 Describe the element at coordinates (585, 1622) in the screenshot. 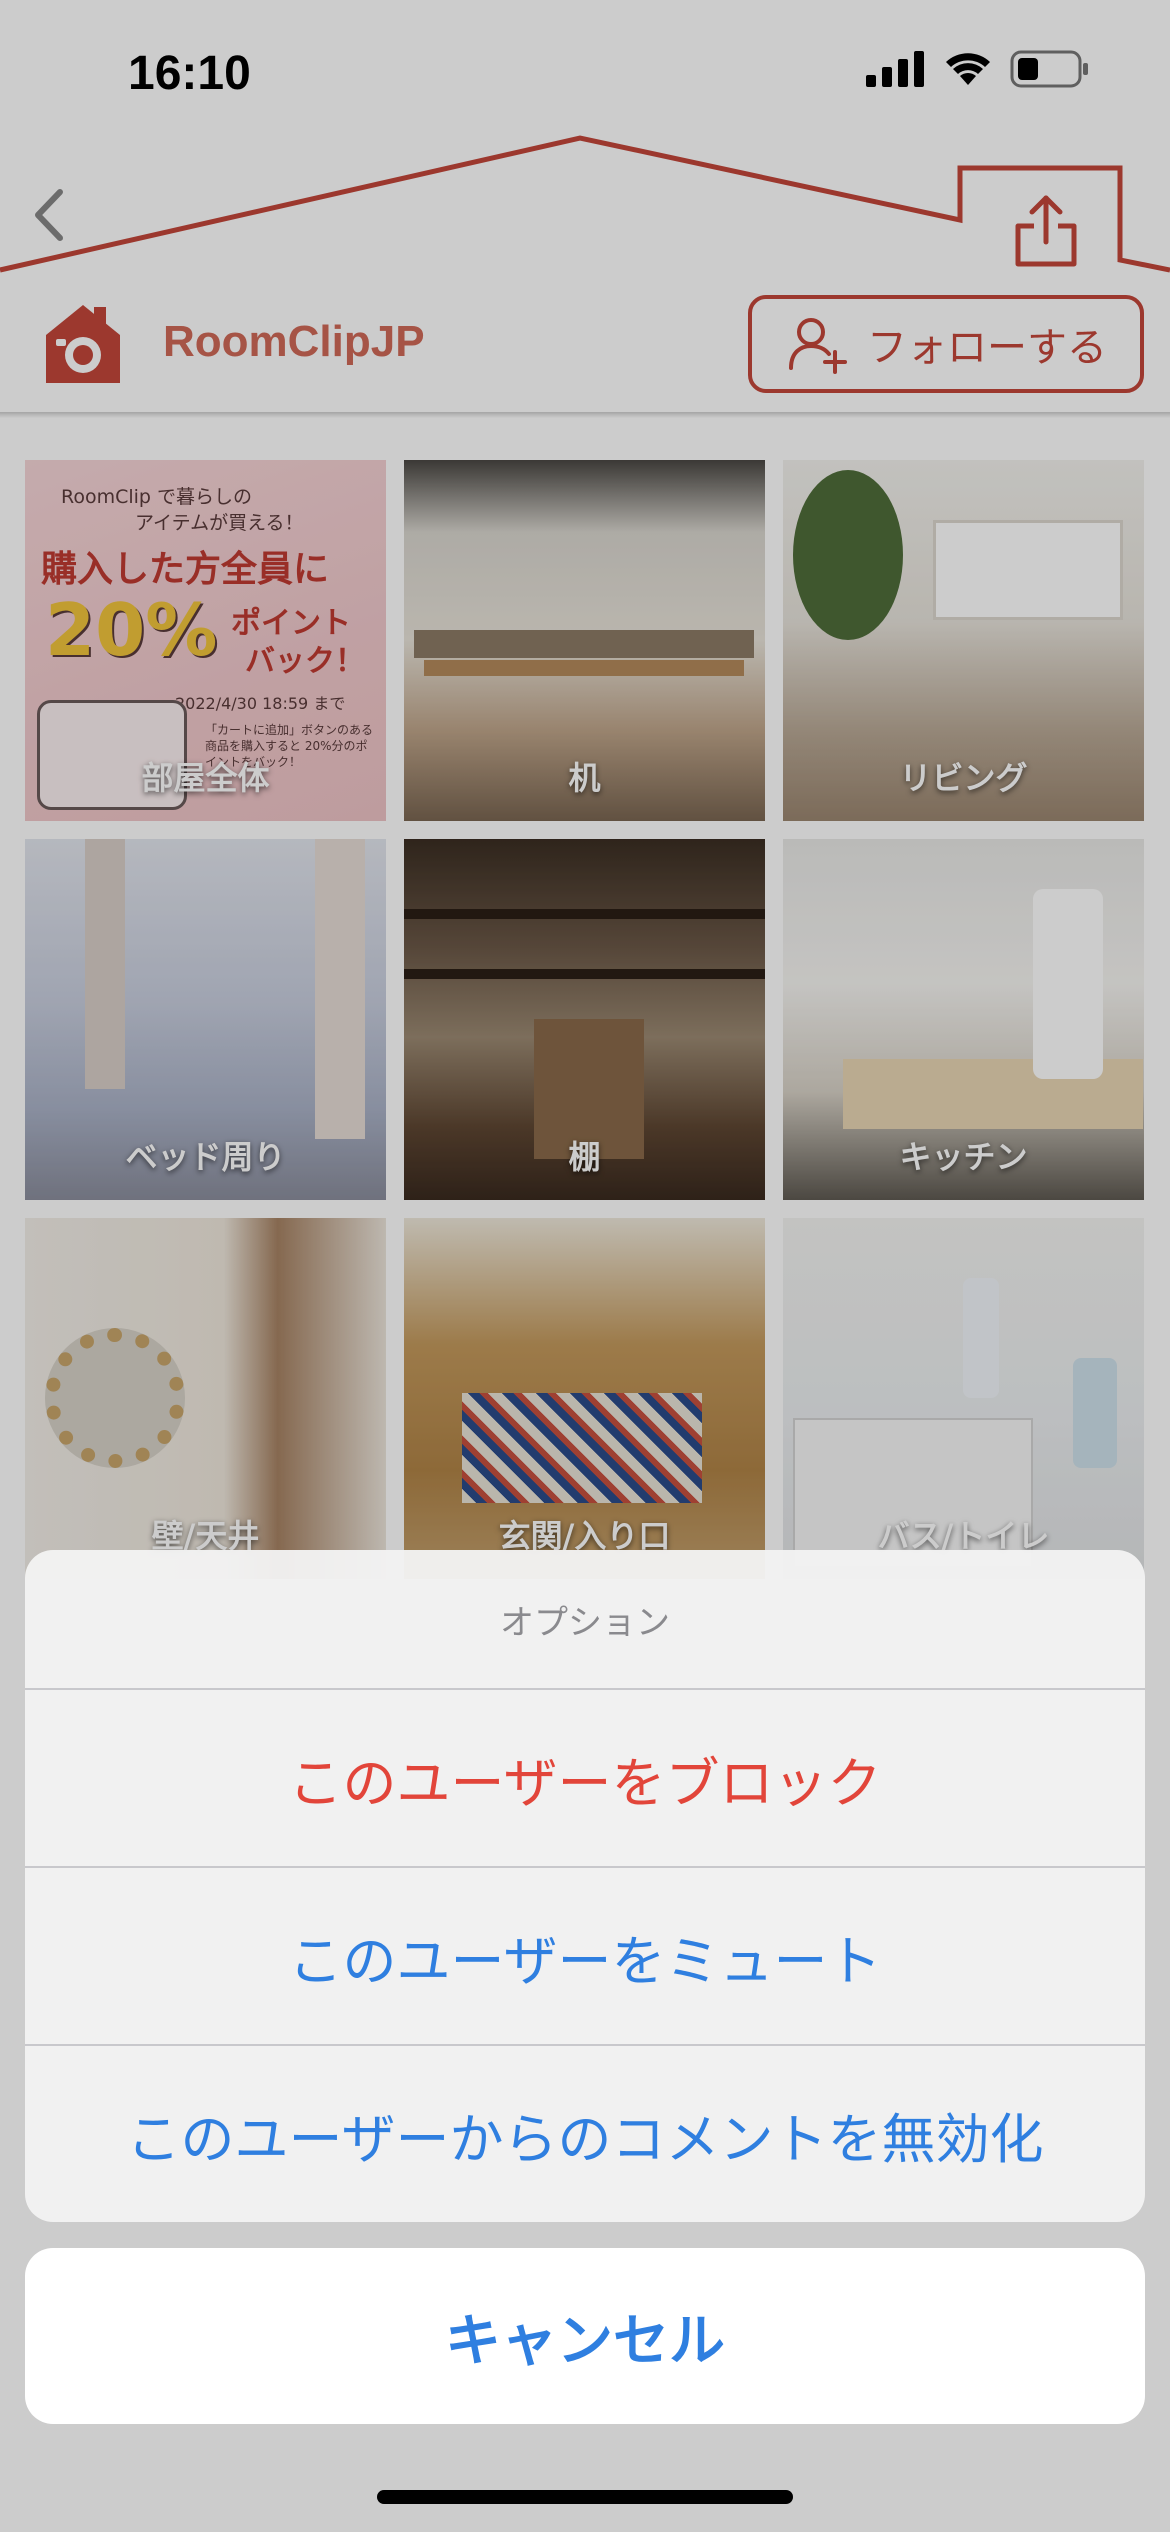

I see `action-sheet-title: オプション` at that location.